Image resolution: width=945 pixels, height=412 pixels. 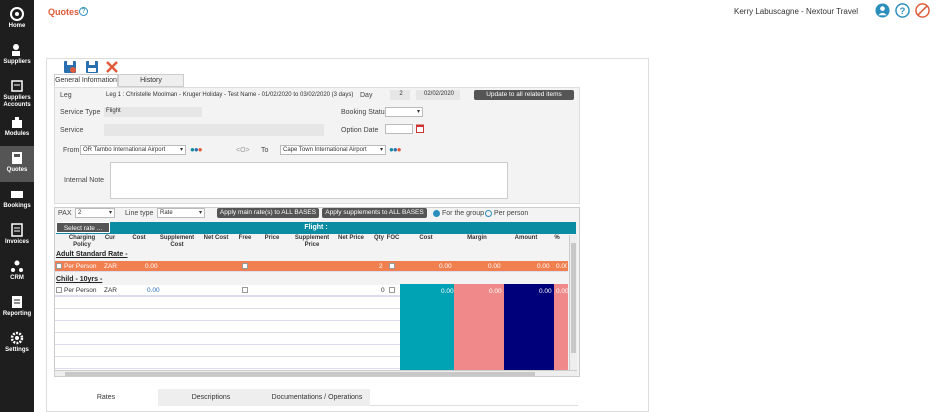 What do you see at coordinates (436, 213) in the screenshot?
I see `for-group-radio` at bounding box center [436, 213].